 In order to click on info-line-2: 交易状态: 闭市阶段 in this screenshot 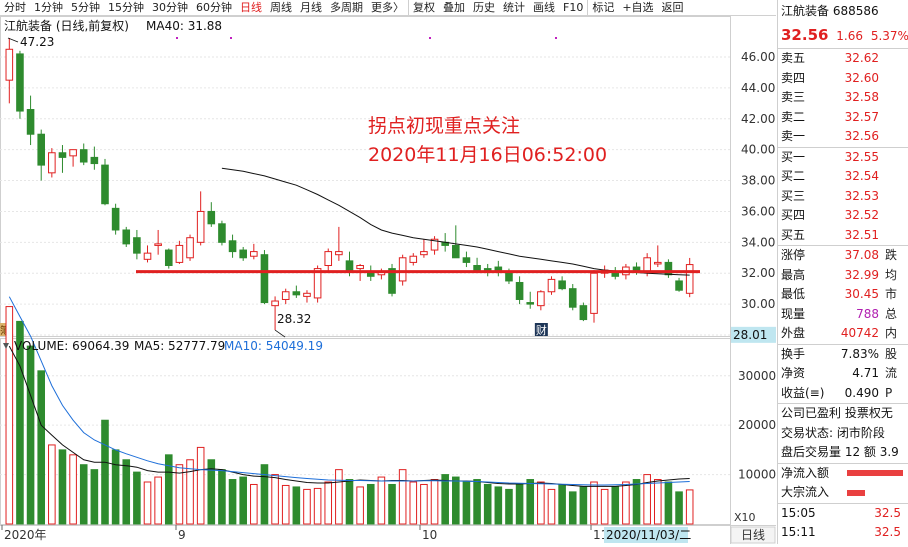, I will do `click(833, 432)`.